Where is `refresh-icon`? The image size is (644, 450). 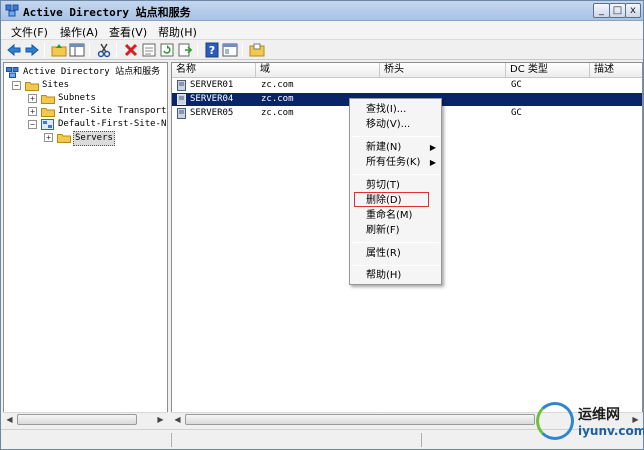 refresh-icon is located at coordinates (167, 50).